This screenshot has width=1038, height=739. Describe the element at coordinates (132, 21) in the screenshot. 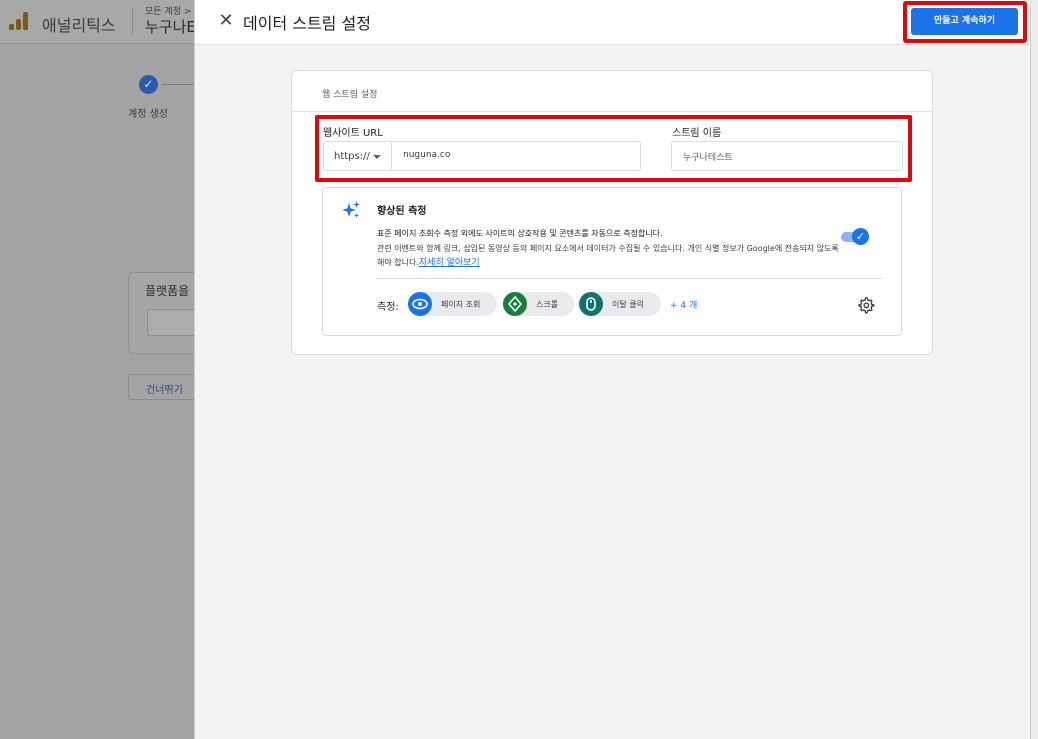

I see `header-divider` at that location.